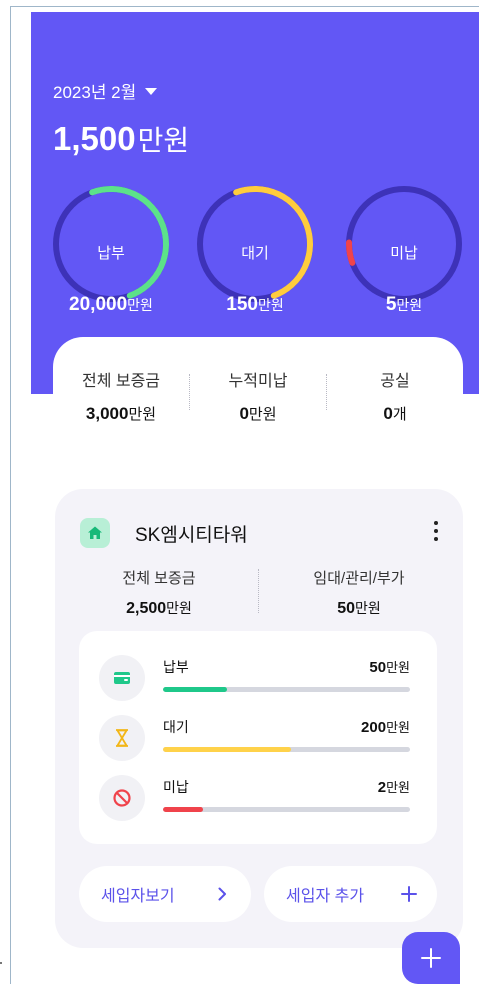 The height and width of the screenshot is (984, 479). What do you see at coordinates (94, 138) in the screenshot?
I see `total-amount-value: 1,500` at bounding box center [94, 138].